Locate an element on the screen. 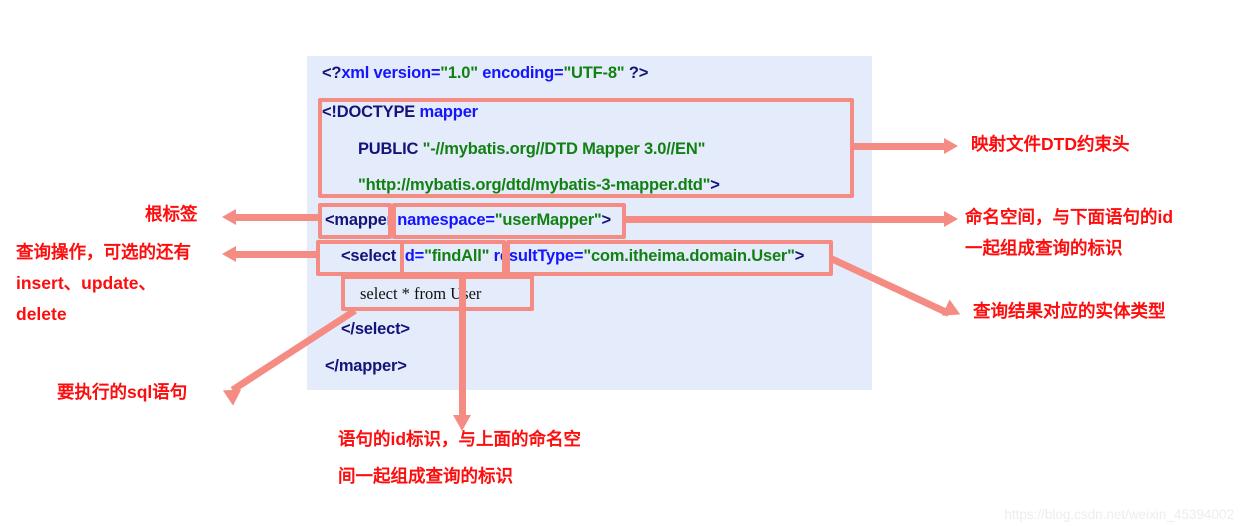  annotation-query-operation-line2: insert、update、 is located at coordinates (86, 283).